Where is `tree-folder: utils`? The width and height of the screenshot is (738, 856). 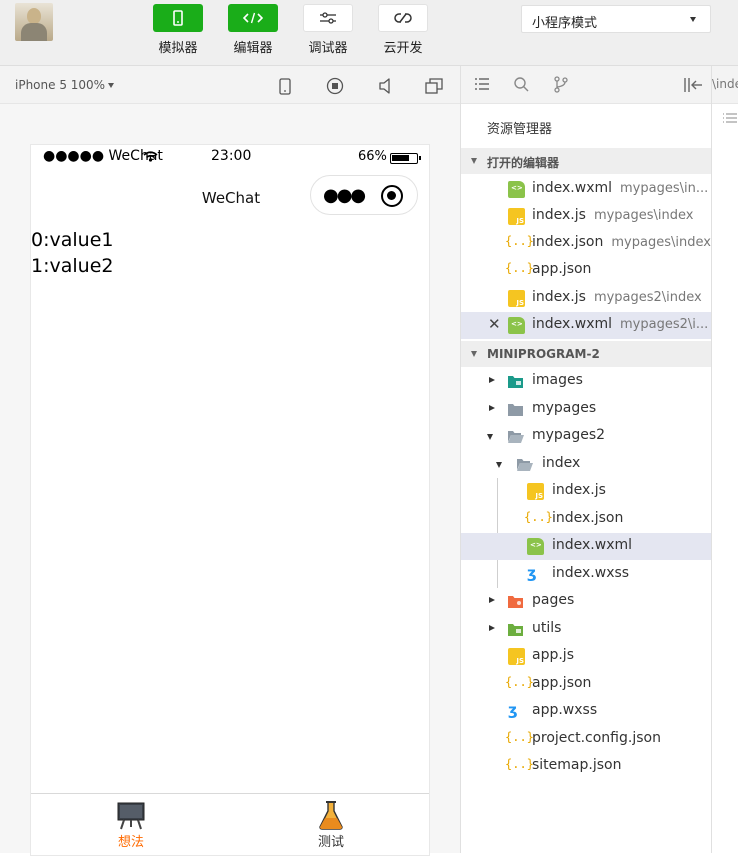 tree-folder: utils is located at coordinates (586, 629).